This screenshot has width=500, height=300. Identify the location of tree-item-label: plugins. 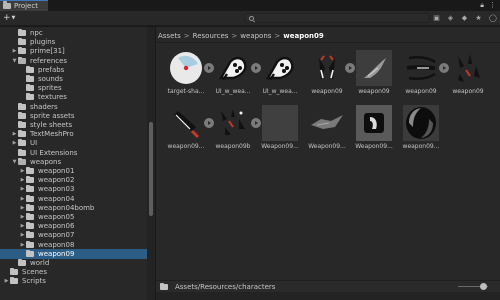
(43, 42).